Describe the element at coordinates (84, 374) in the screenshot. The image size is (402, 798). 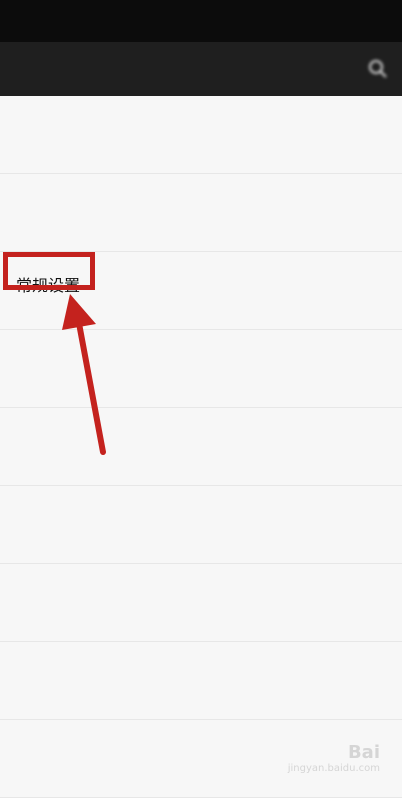
I see `annotation-arrow-icon` at that location.